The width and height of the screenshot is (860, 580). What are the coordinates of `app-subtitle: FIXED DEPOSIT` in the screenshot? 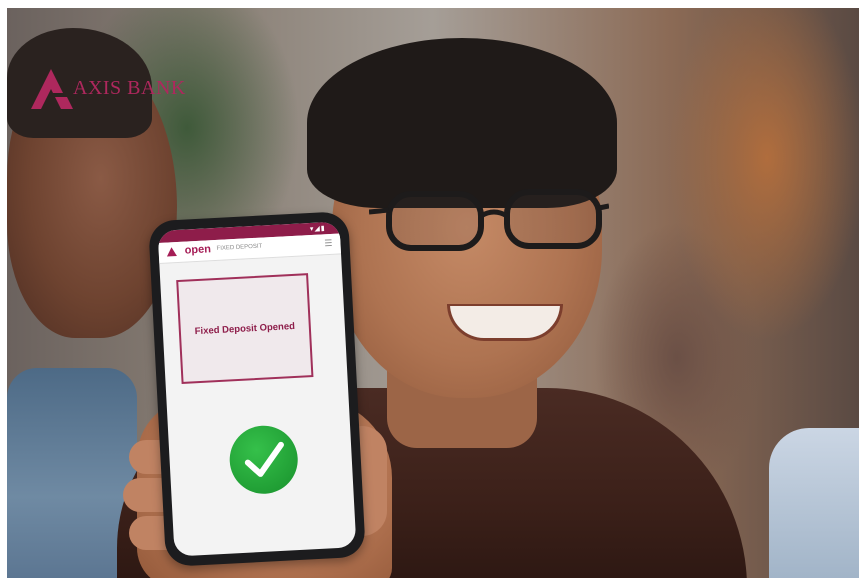 It's located at (239, 247).